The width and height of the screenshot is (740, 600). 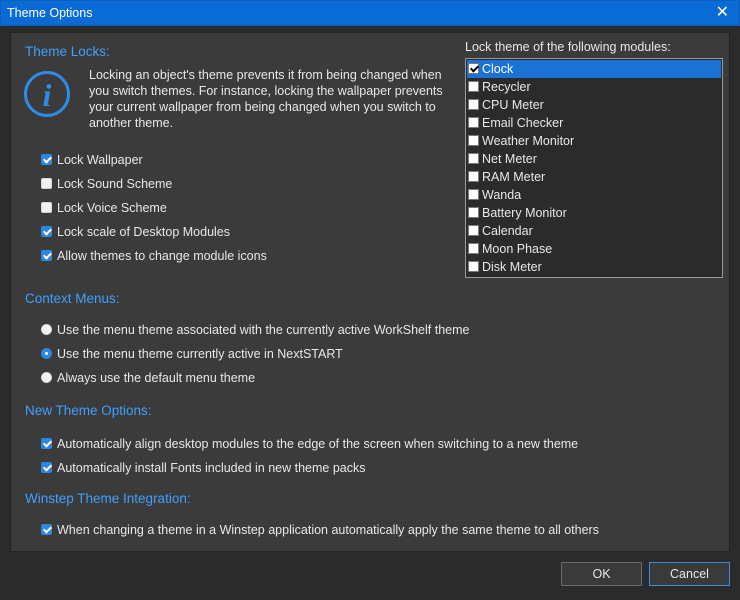 I want to click on module-label: Disk Meter, so click(x=512, y=267).